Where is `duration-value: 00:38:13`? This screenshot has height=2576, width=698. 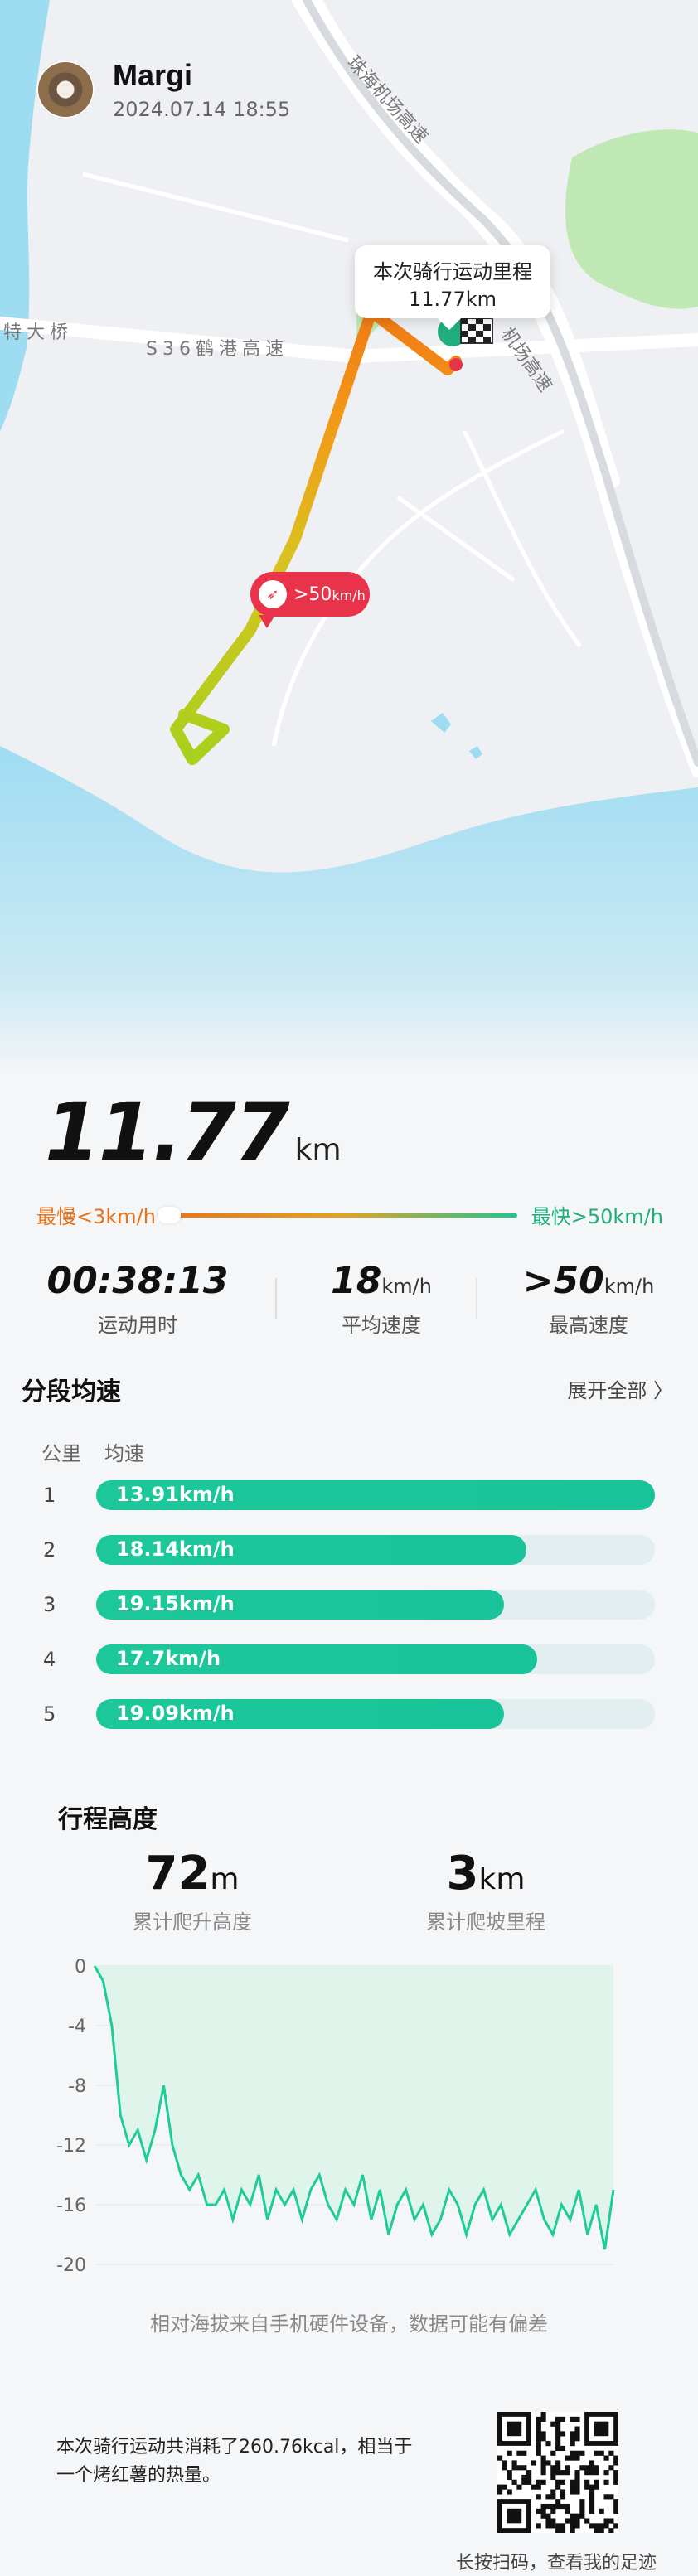 duration-value: 00:38:13 is located at coordinates (137, 1281).